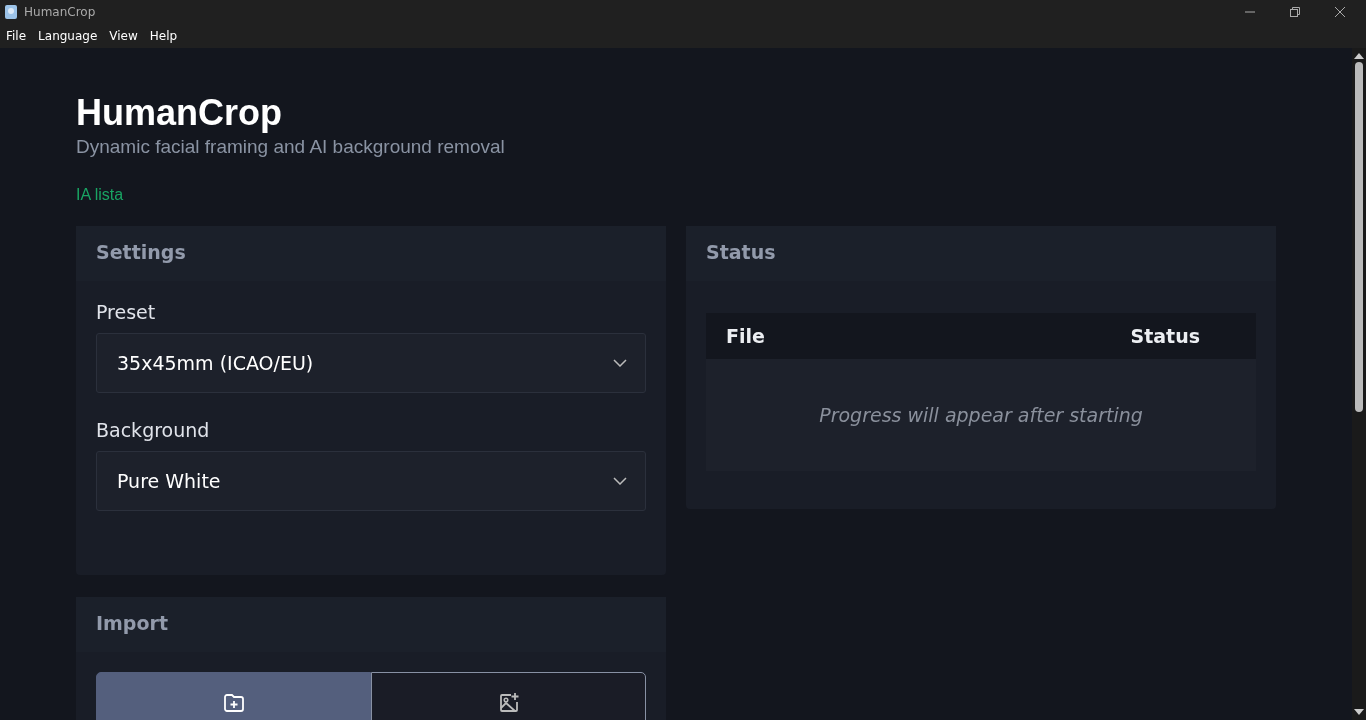  Describe the element at coordinates (1295, 12) in the screenshot. I see `restore-icon` at that location.